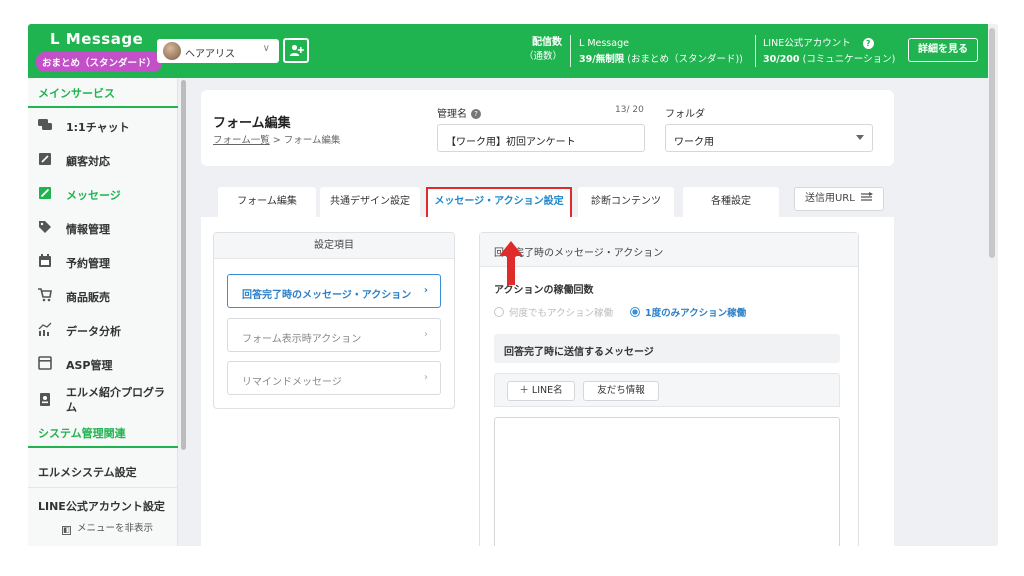 The height and width of the screenshot is (576, 1024). I want to click on customer-icon, so click(45, 159).